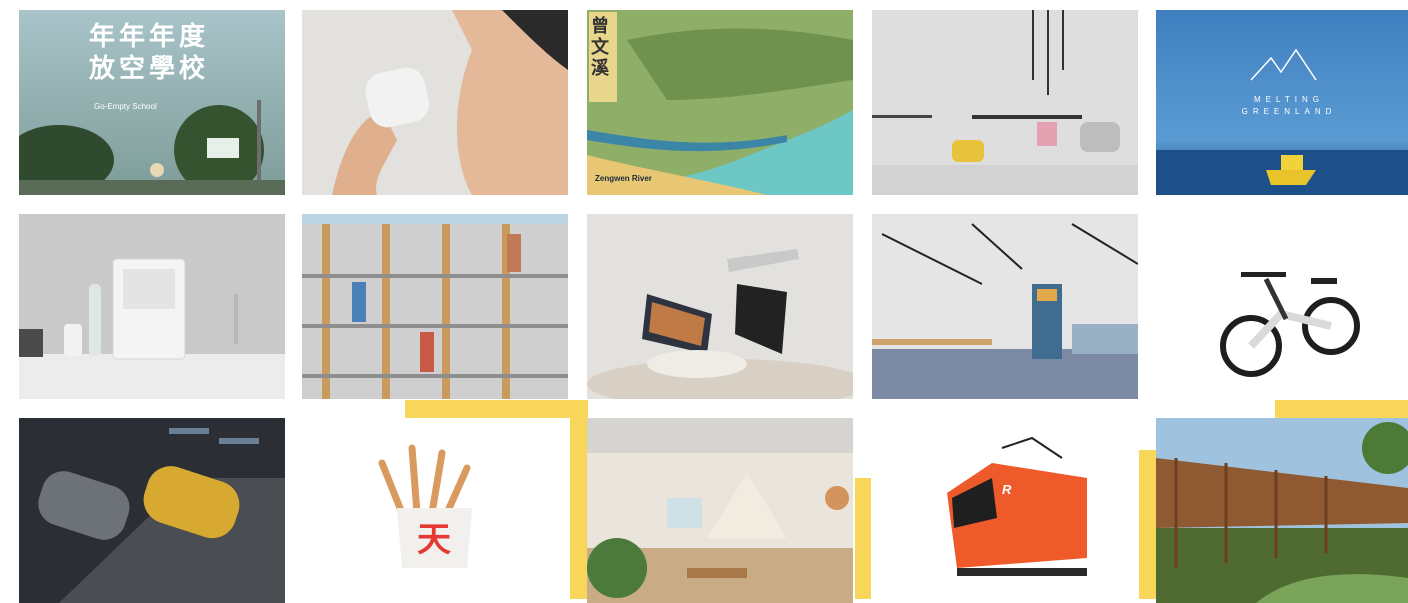  I want to click on tile-train: R, so click(1005, 510).